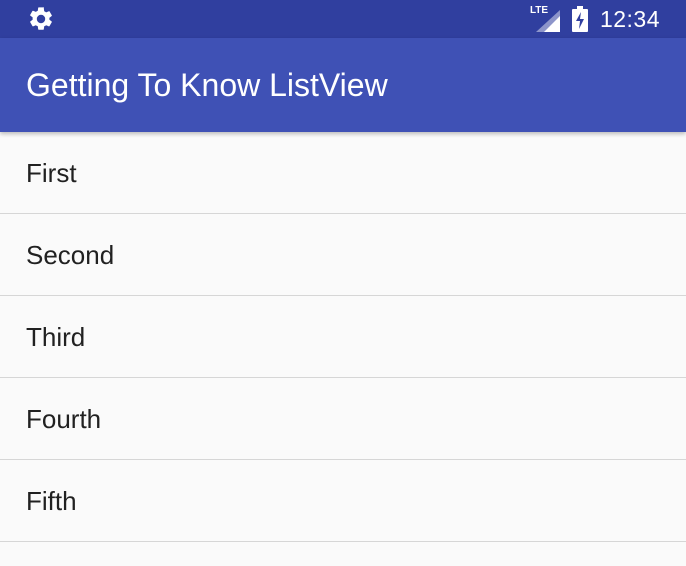  I want to click on list-item: Fourth, so click(343, 419).